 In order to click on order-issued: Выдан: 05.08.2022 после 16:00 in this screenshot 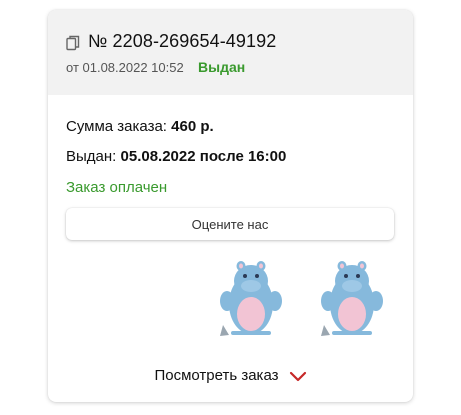, I will do `click(176, 156)`.